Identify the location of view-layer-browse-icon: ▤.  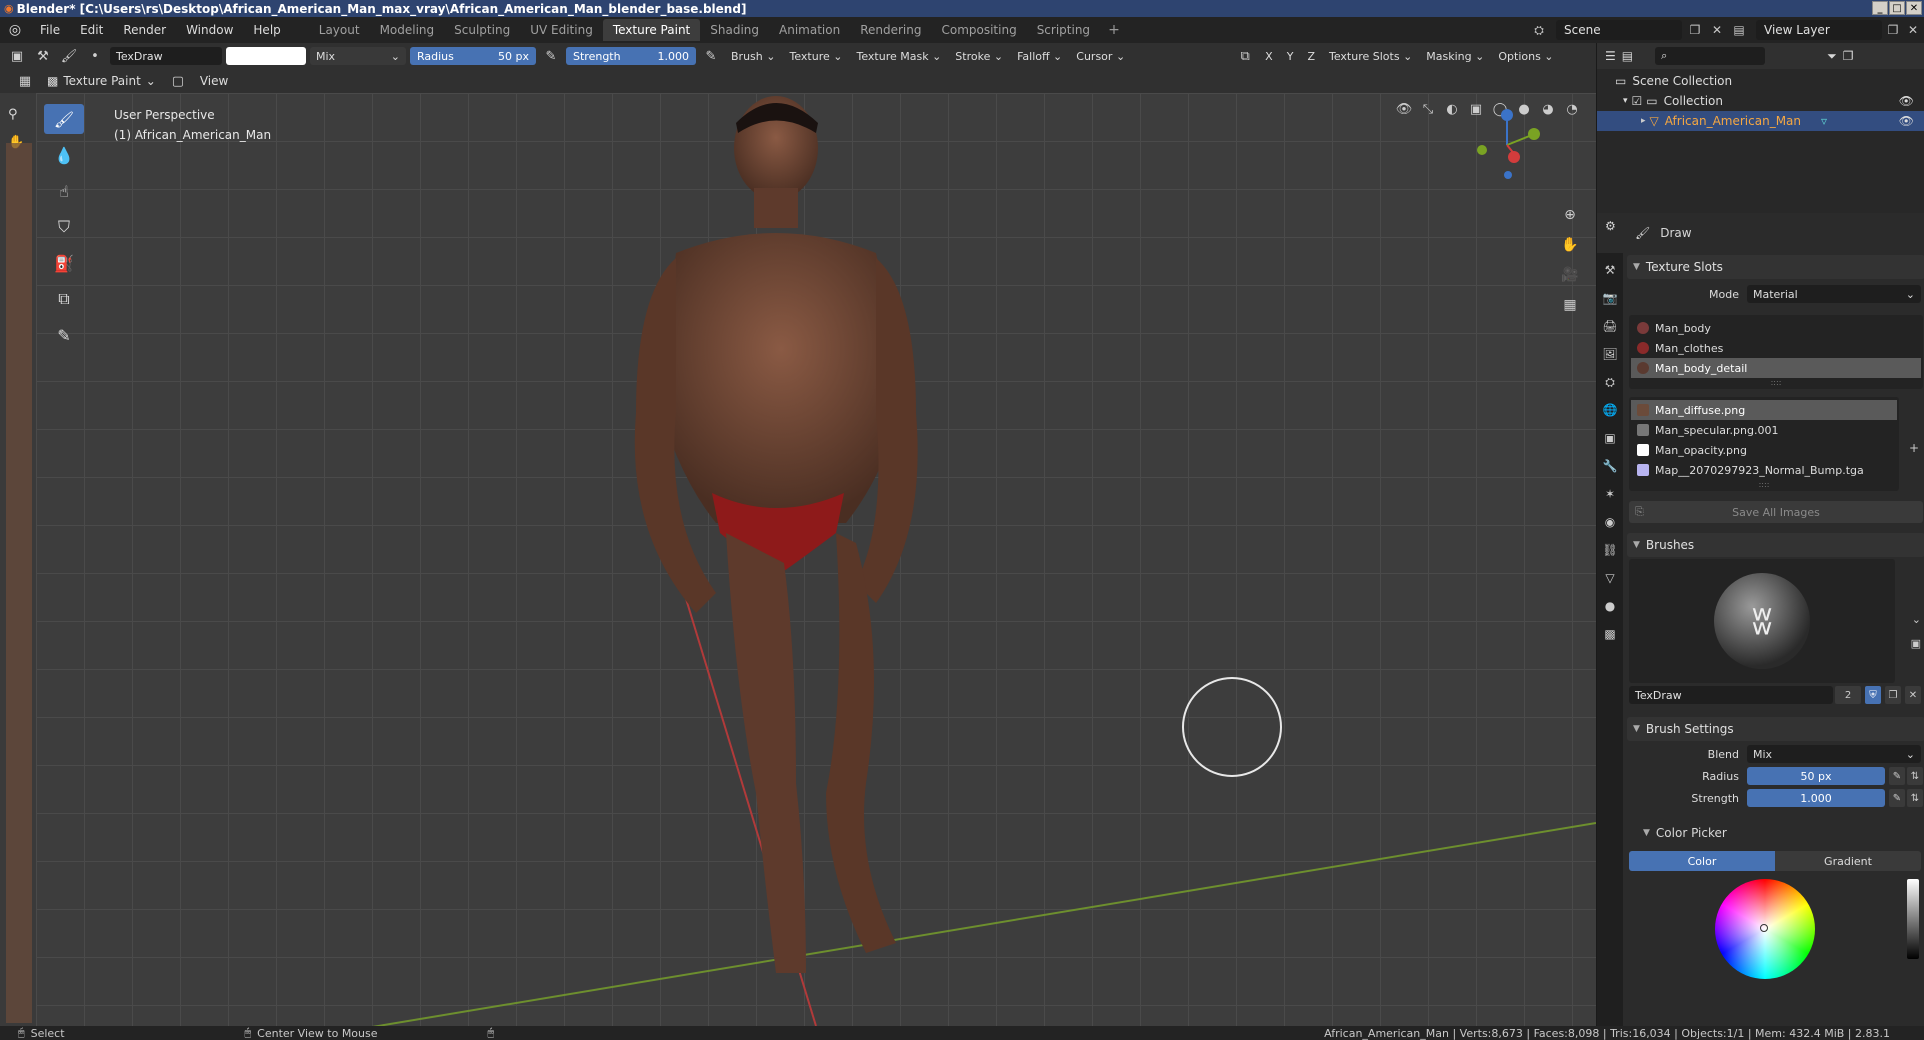
(1739, 30).